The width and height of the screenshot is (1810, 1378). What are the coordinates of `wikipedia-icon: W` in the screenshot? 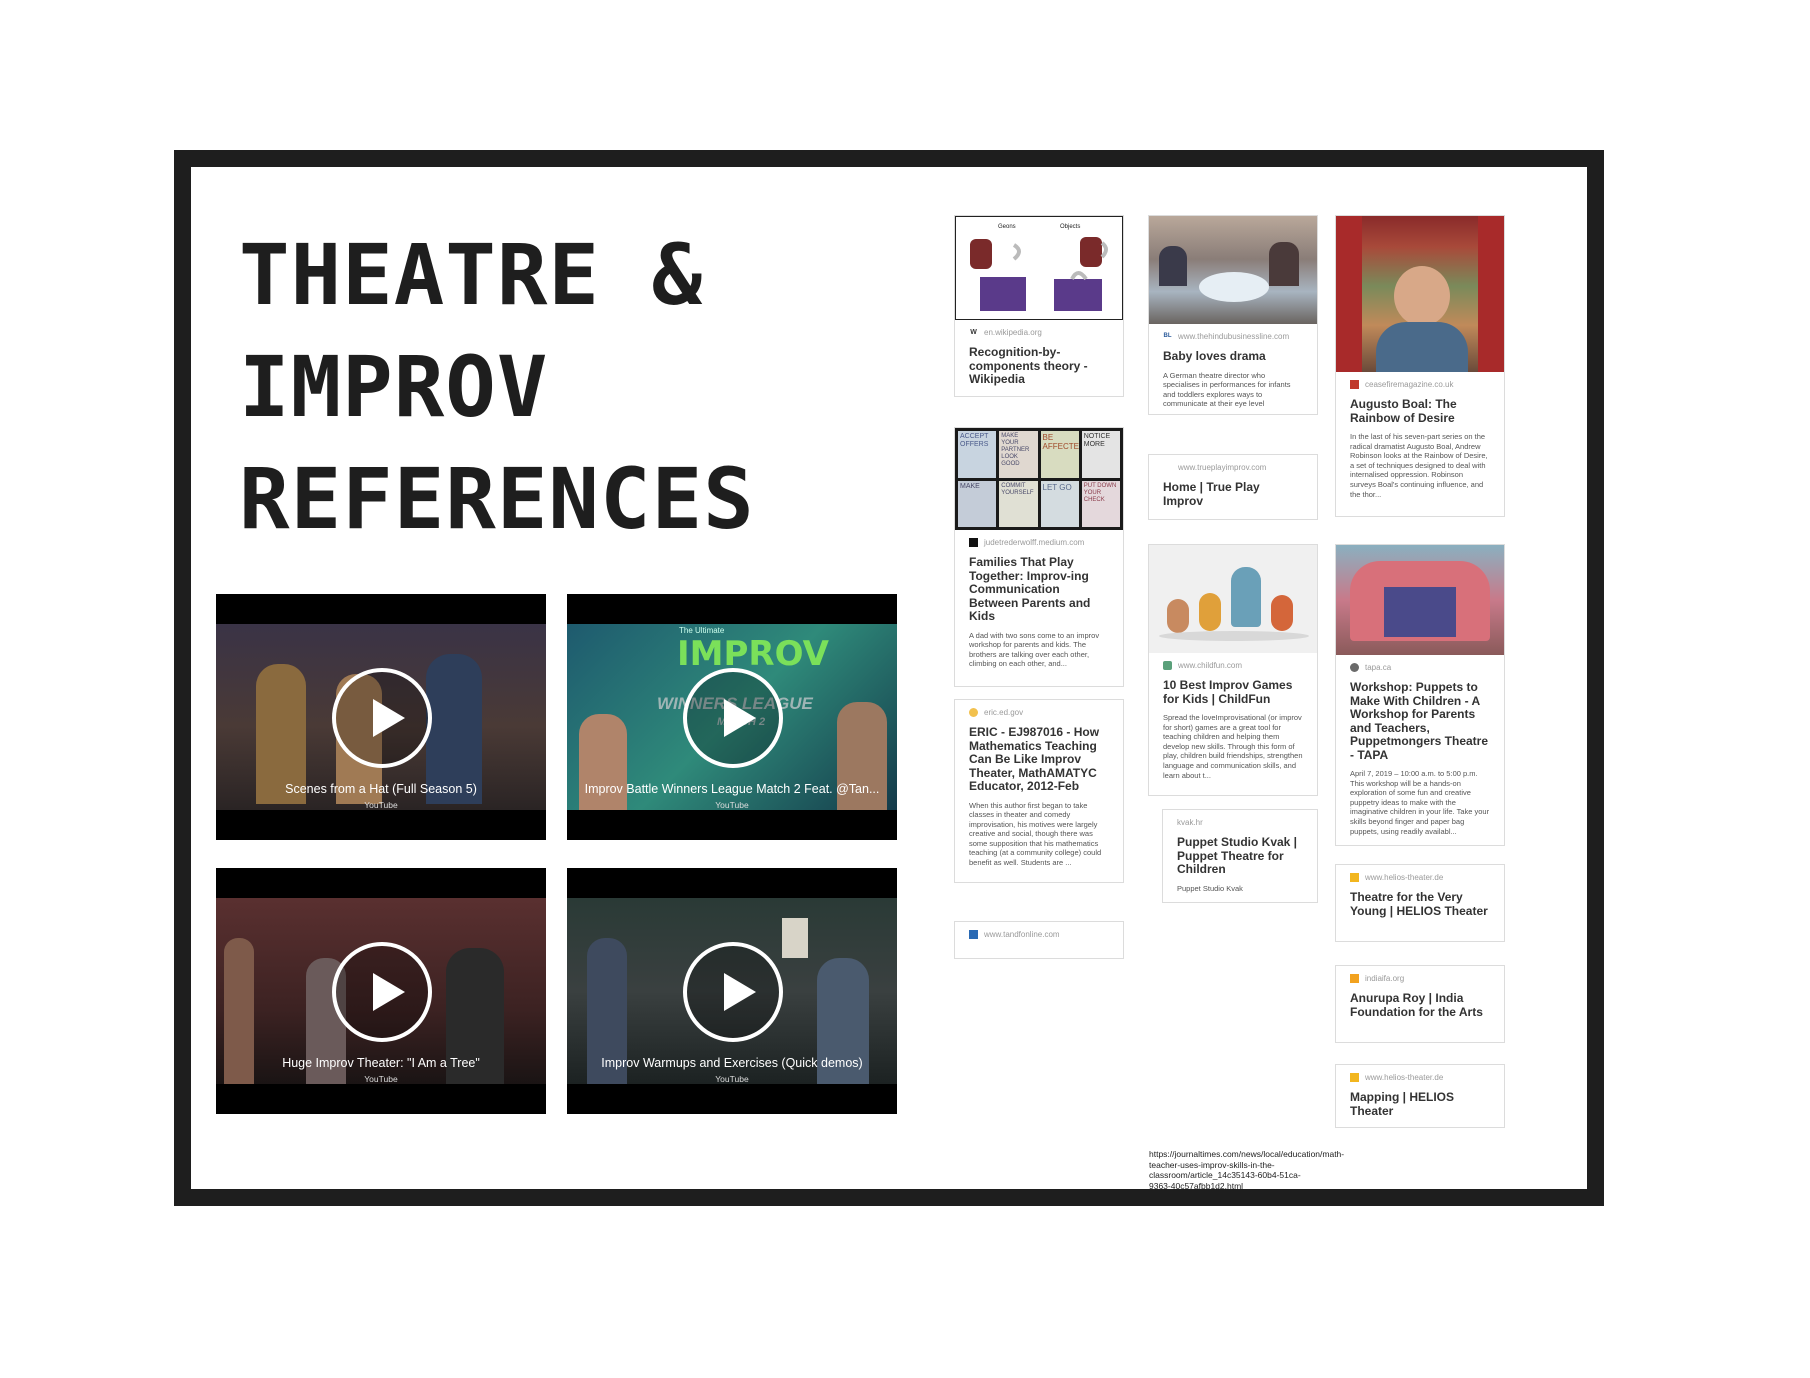 It's located at (973, 332).